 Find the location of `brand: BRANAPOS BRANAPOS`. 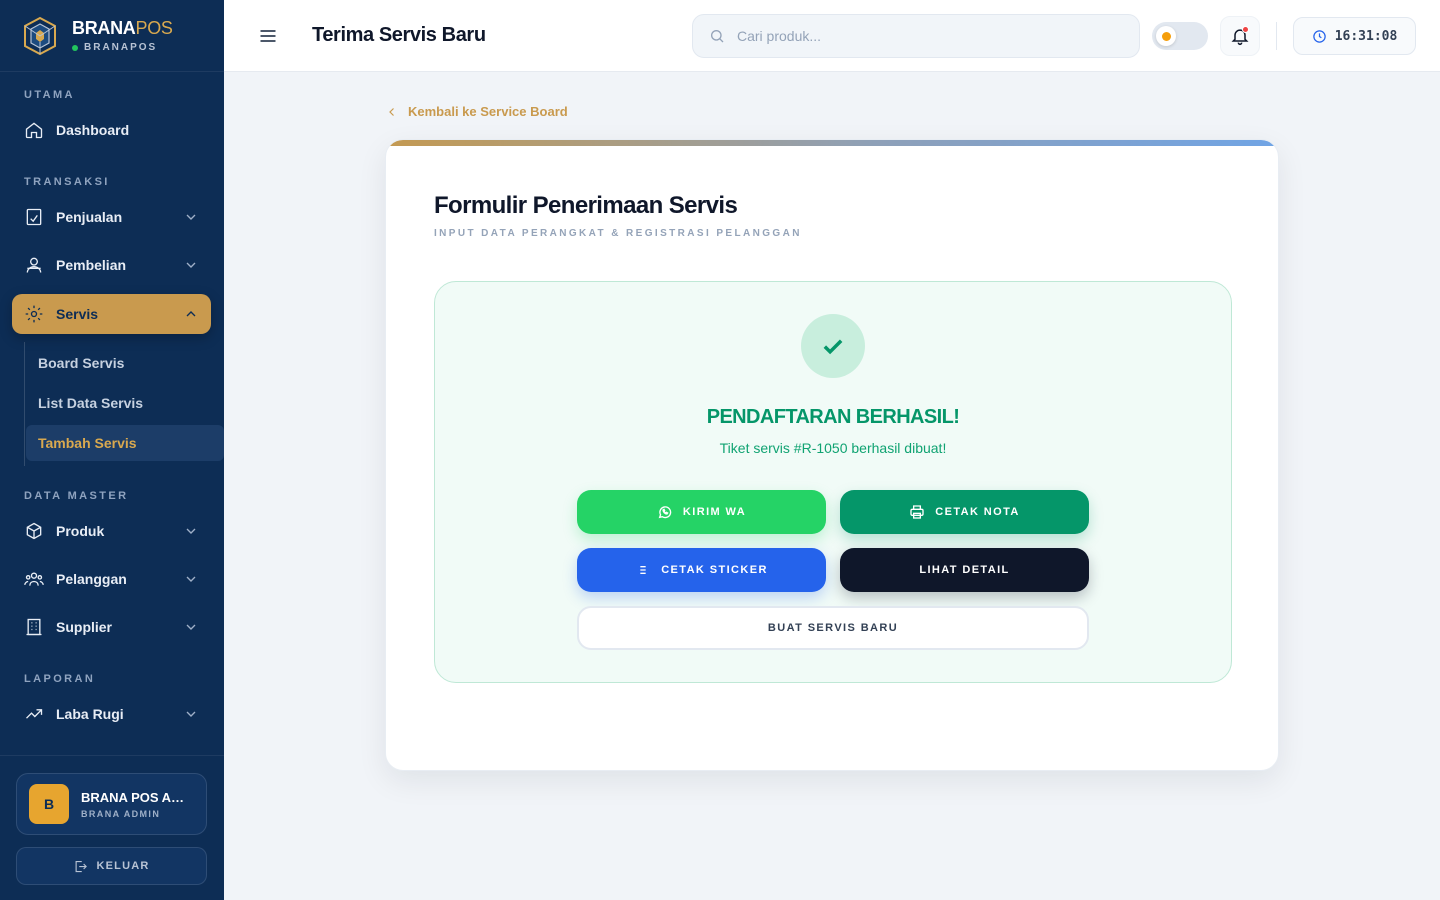

brand: BRANAPOS BRANAPOS is located at coordinates (112, 36).